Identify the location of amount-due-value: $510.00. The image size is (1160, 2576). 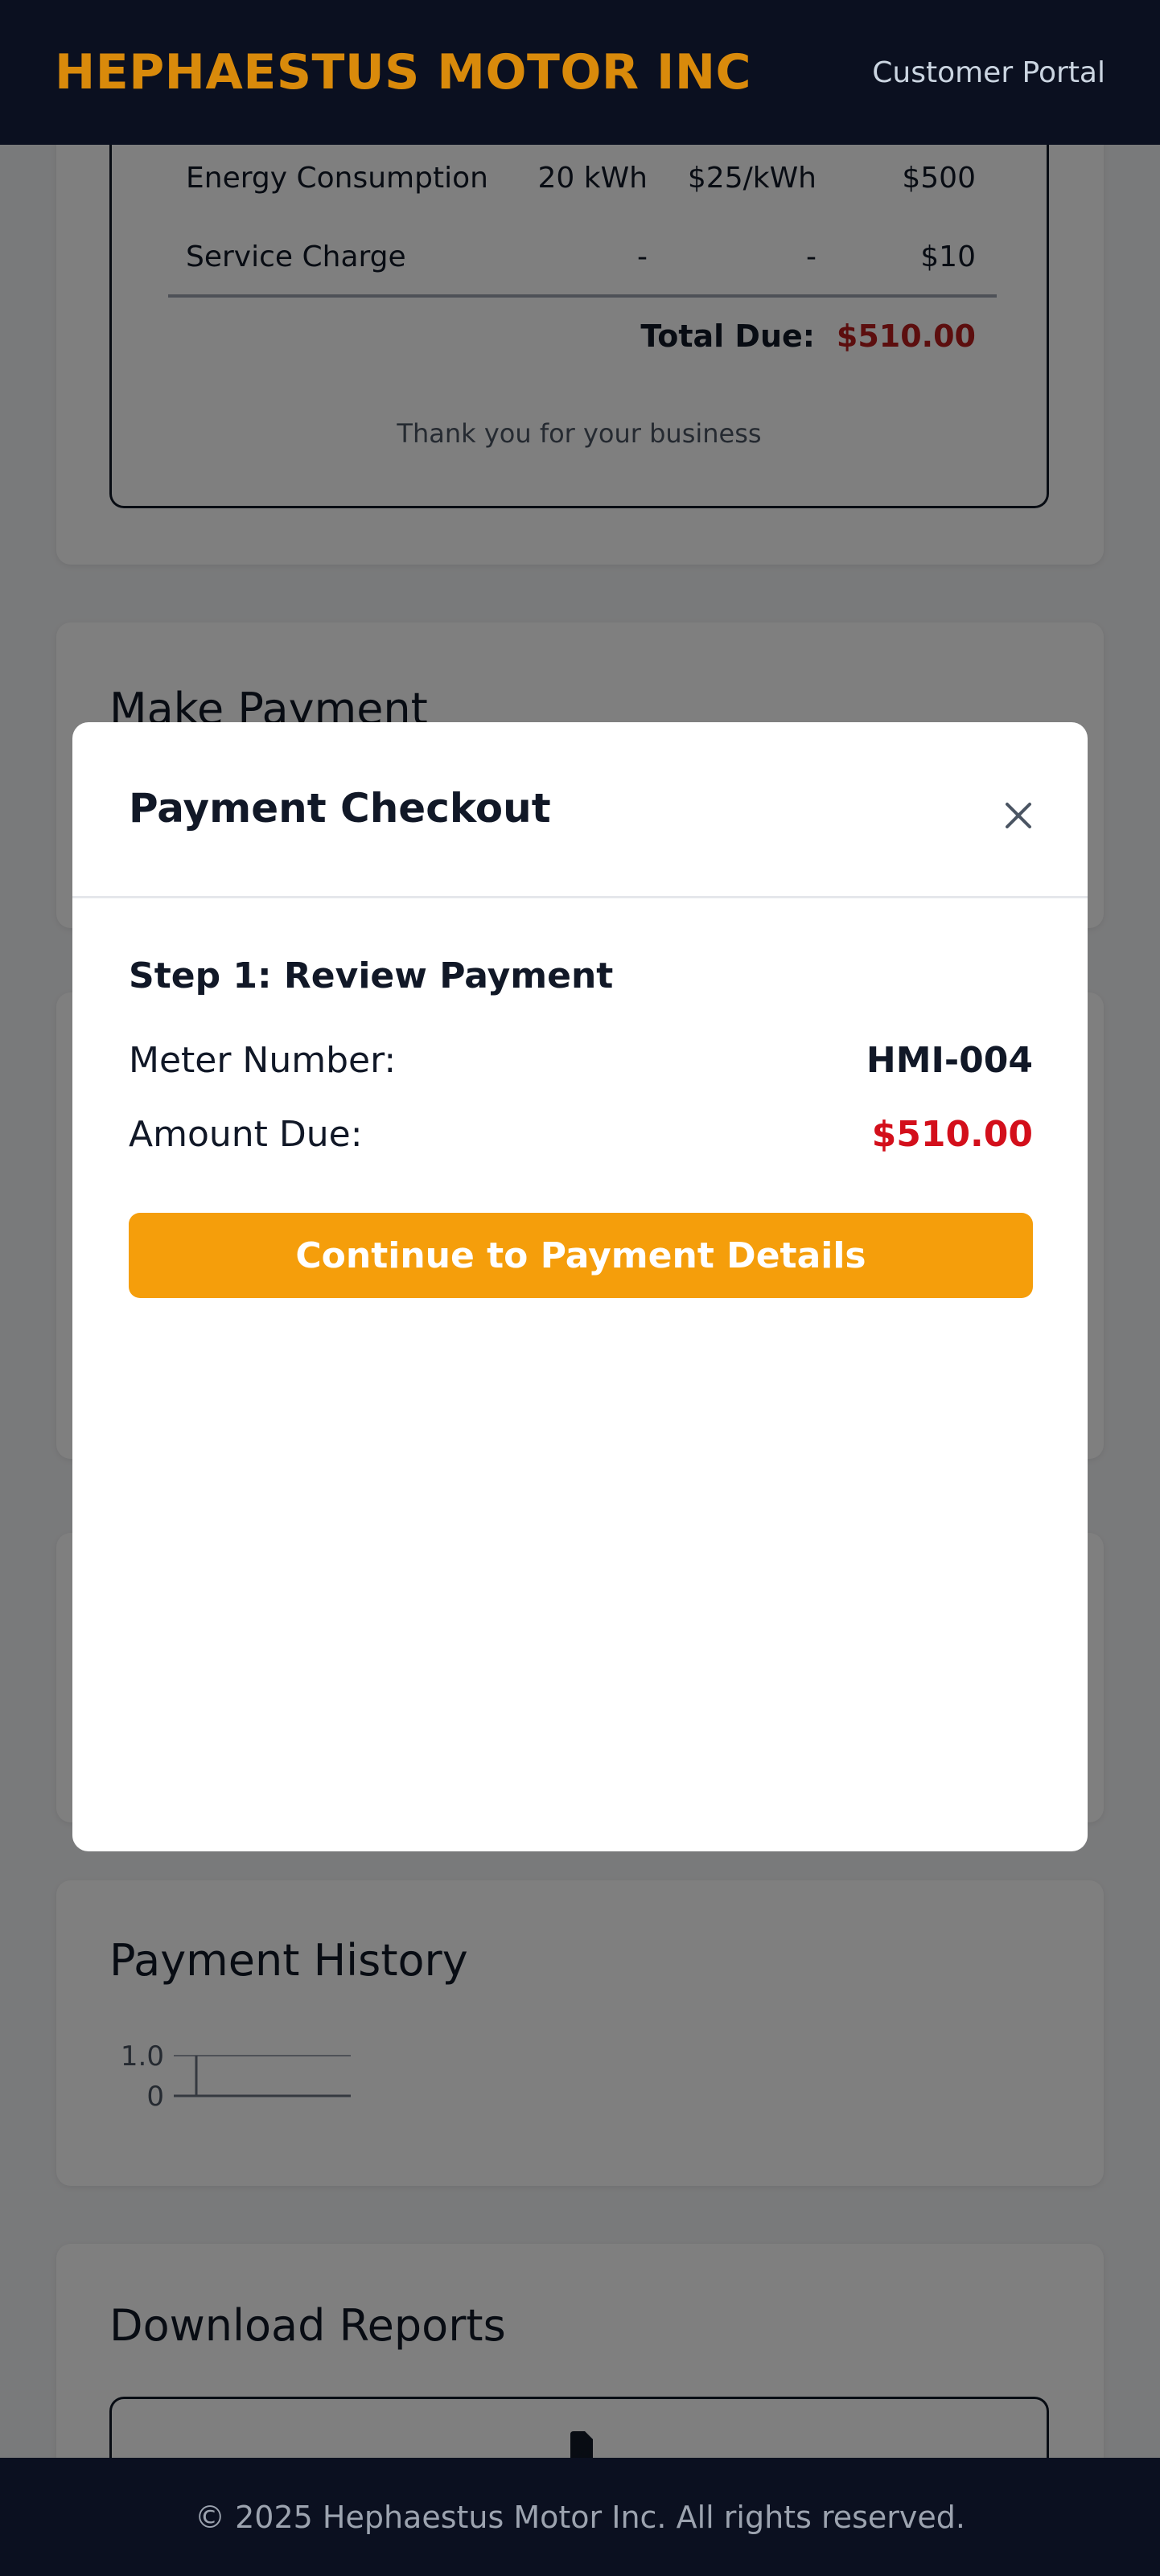
(952, 1134).